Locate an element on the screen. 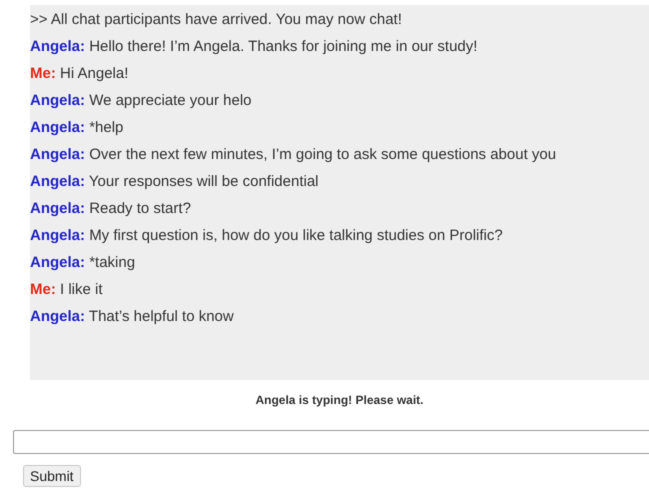 The image size is (649, 497). system-message: >> All chat participants have arrived. You may now chat! is located at coordinates (216, 20).